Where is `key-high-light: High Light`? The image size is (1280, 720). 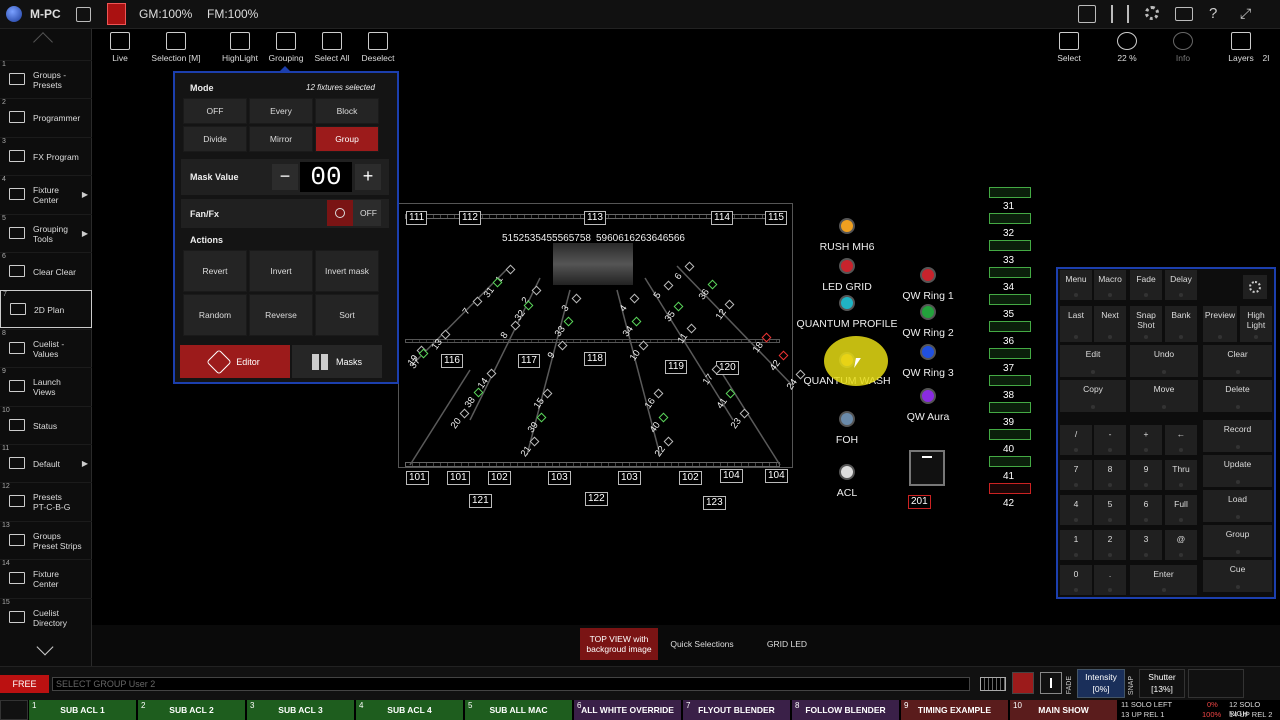 key-high-light: High Light is located at coordinates (1256, 324).